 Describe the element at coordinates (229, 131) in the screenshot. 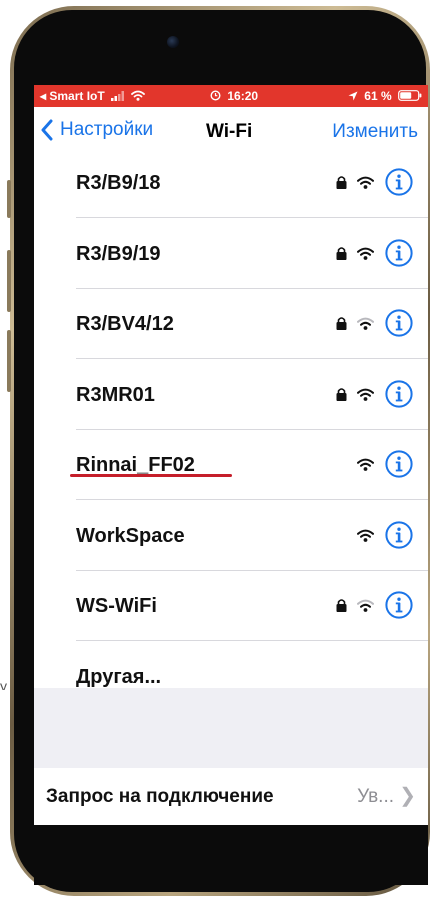

I see `page-title: Wi-Fi` at that location.